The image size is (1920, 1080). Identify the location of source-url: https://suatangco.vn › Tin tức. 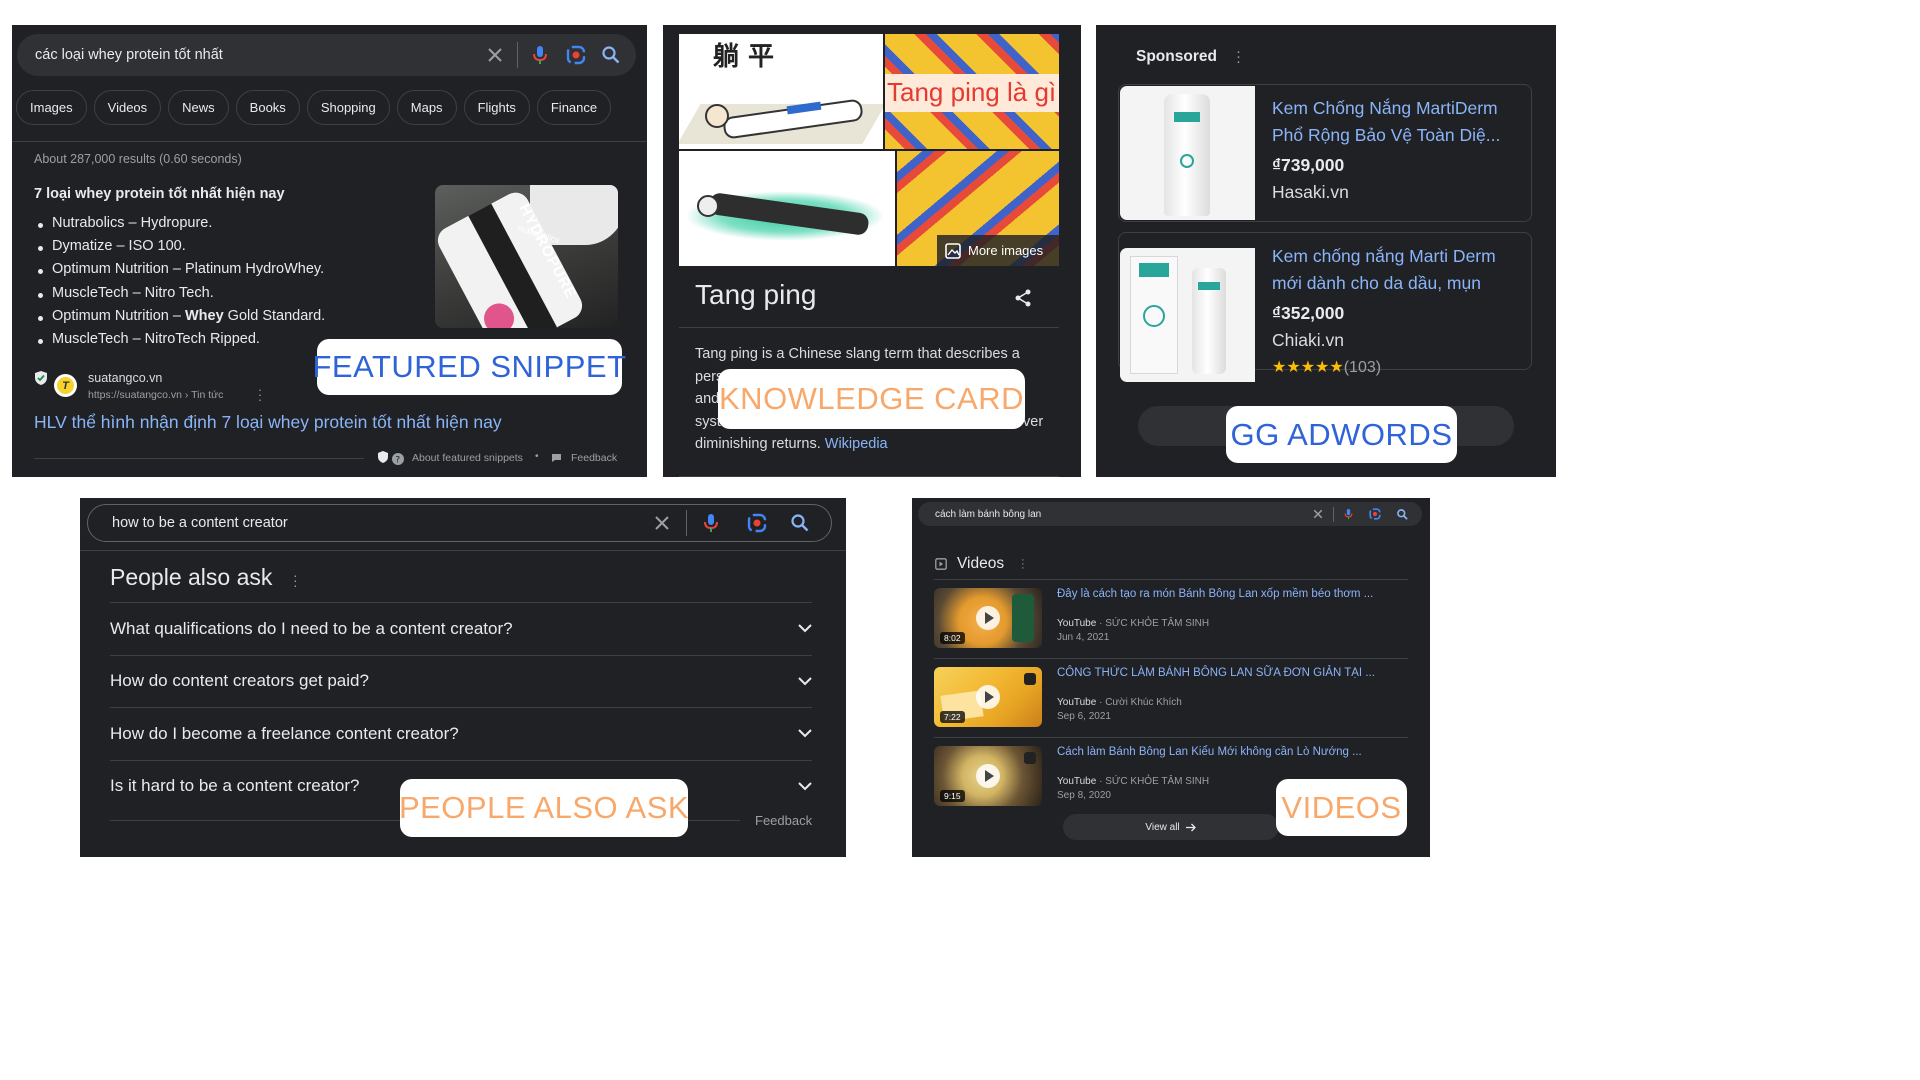
(155, 395).